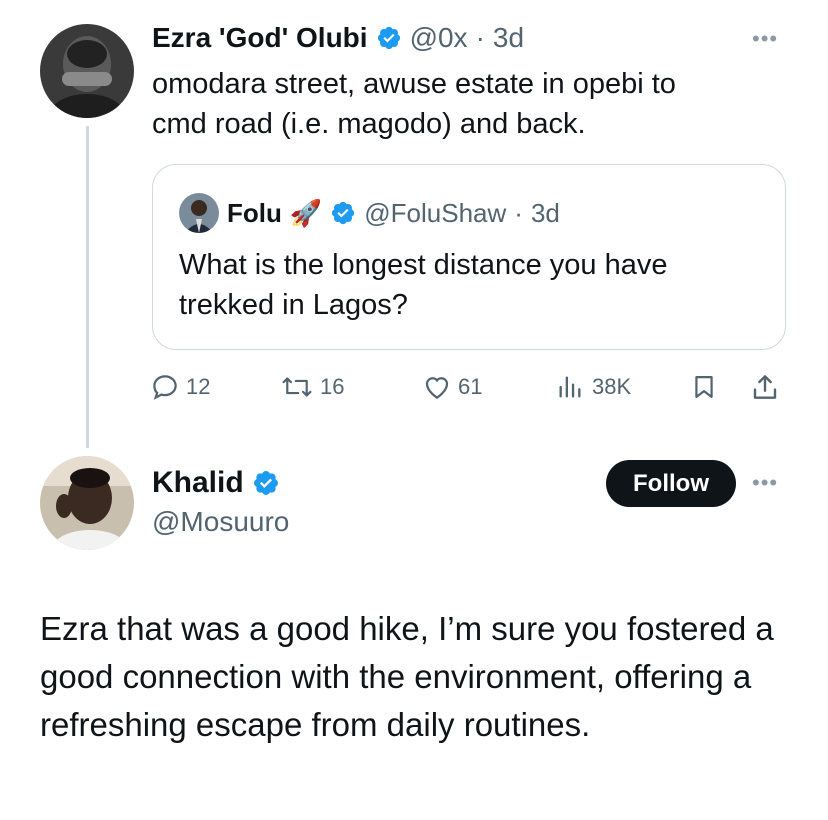  Describe the element at coordinates (439, 38) in the screenshot. I see `tweet-handle: @0x` at that location.